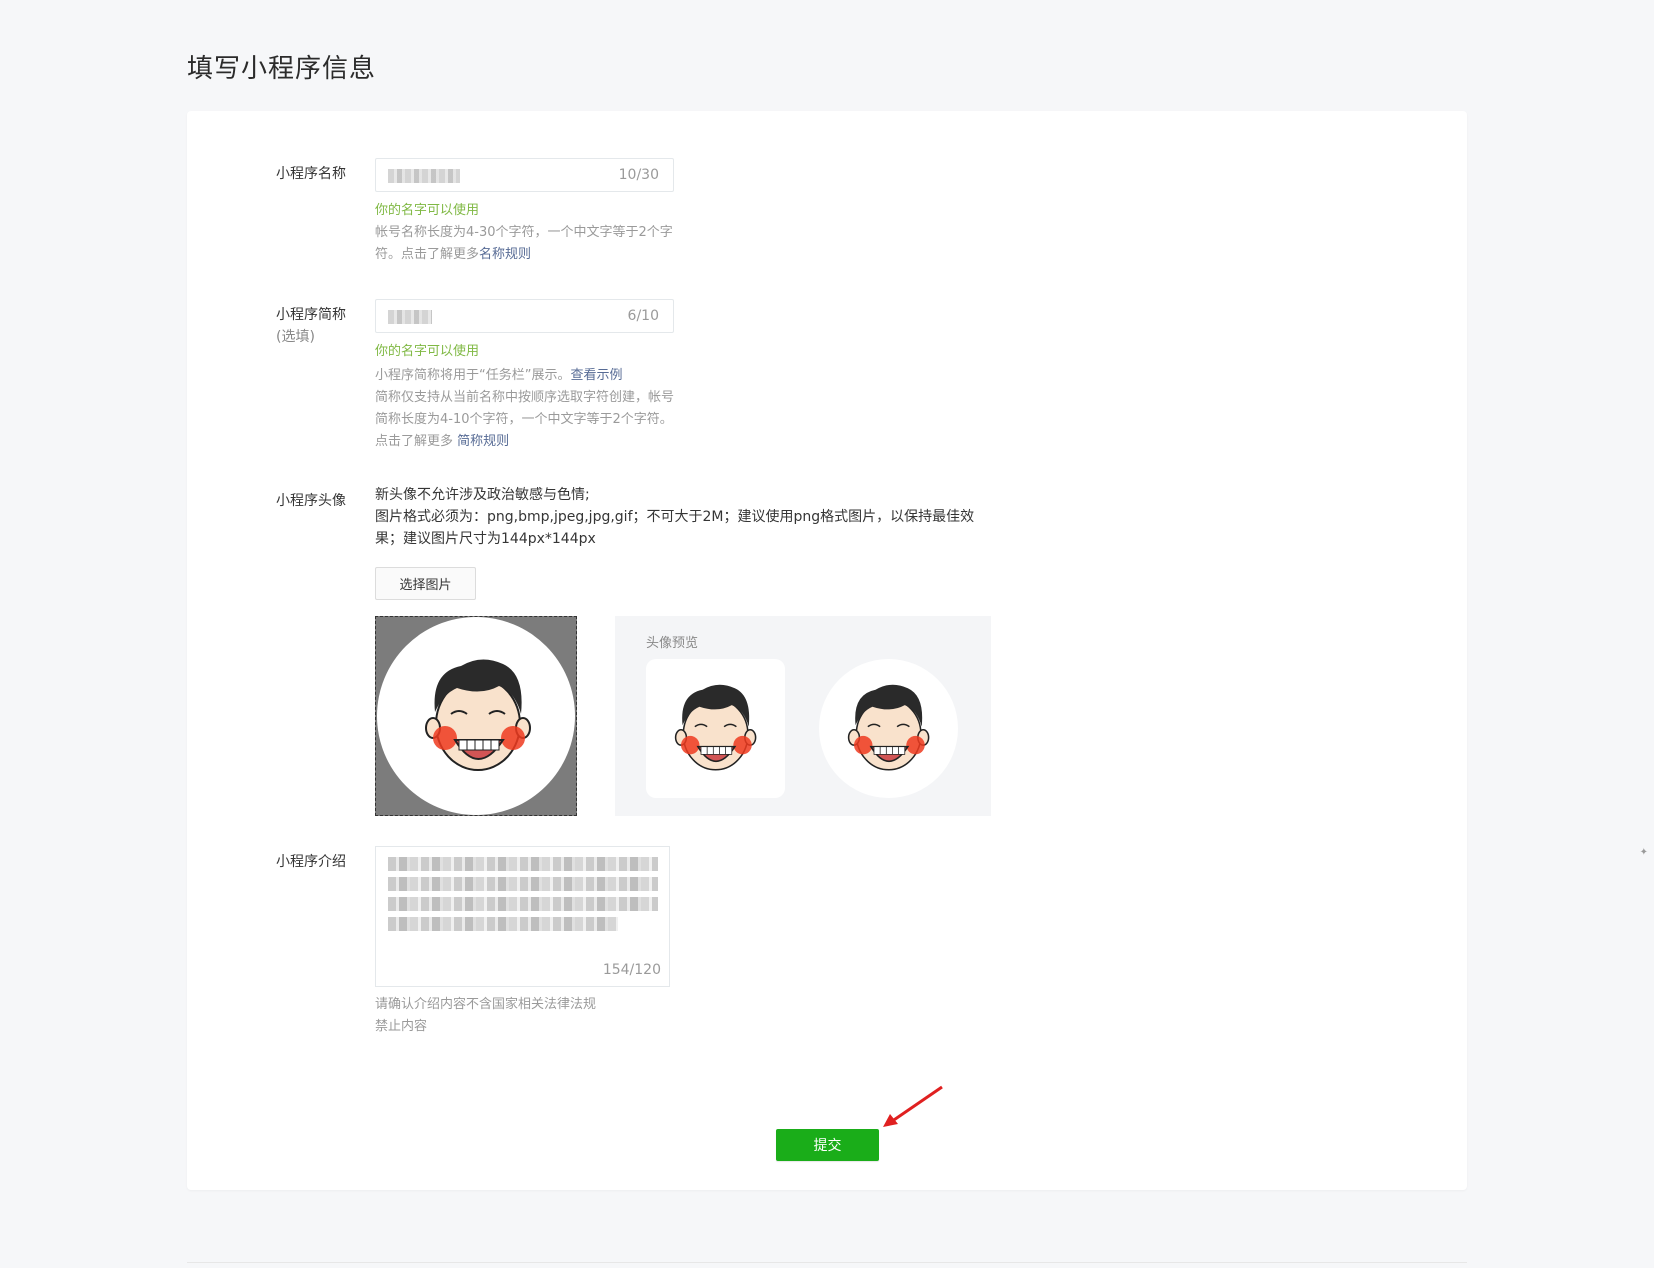 This screenshot has height=1268, width=1654. What do you see at coordinates (311, 501) in the screenshot?
I see `avatar-label: 小程序头像` at bounding box center [311, 501].